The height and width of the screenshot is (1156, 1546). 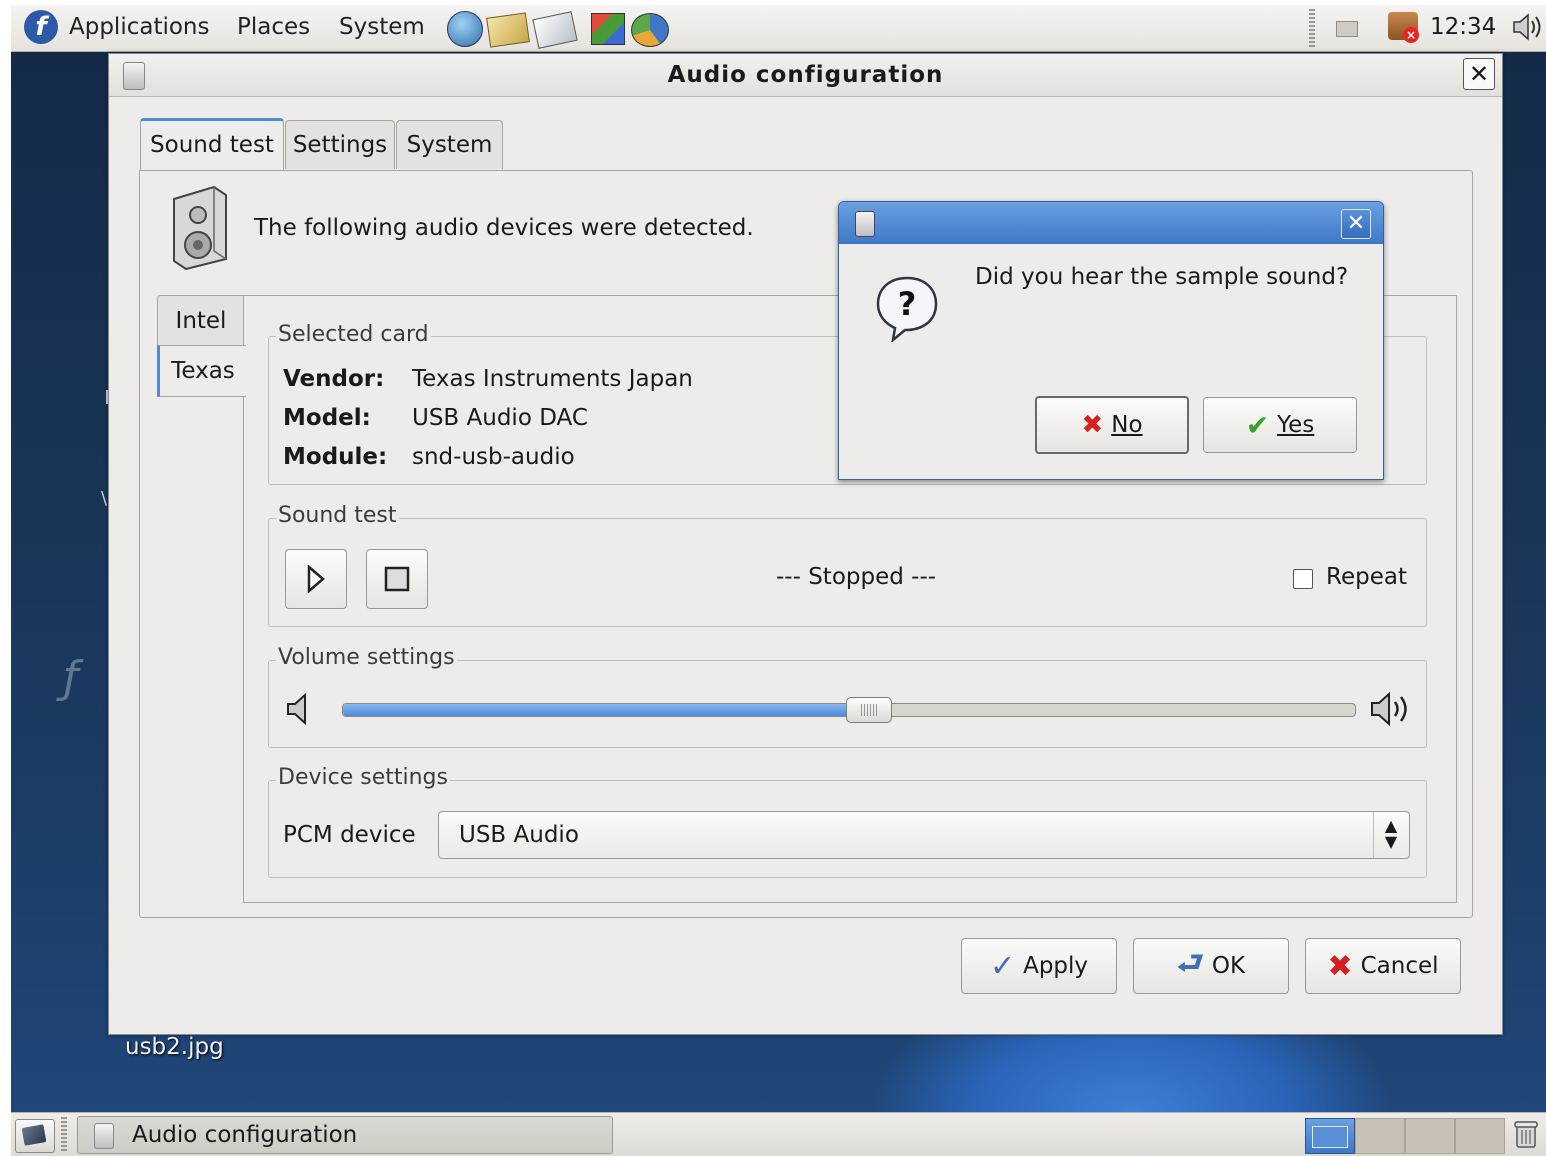 I want to click on card-tab-intel: Intel, so click(x=200, y=321).